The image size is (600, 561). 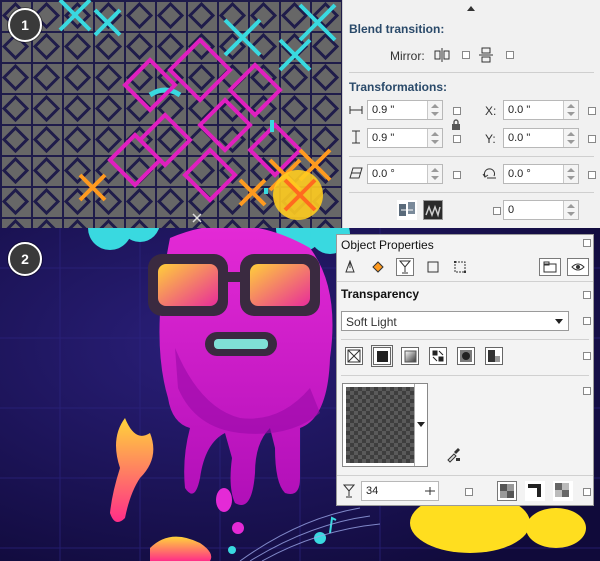 What do you see at coordinates (471, 8) in the screenshot?
I see `collapse-up-icon` at bounding box center [471, 8].